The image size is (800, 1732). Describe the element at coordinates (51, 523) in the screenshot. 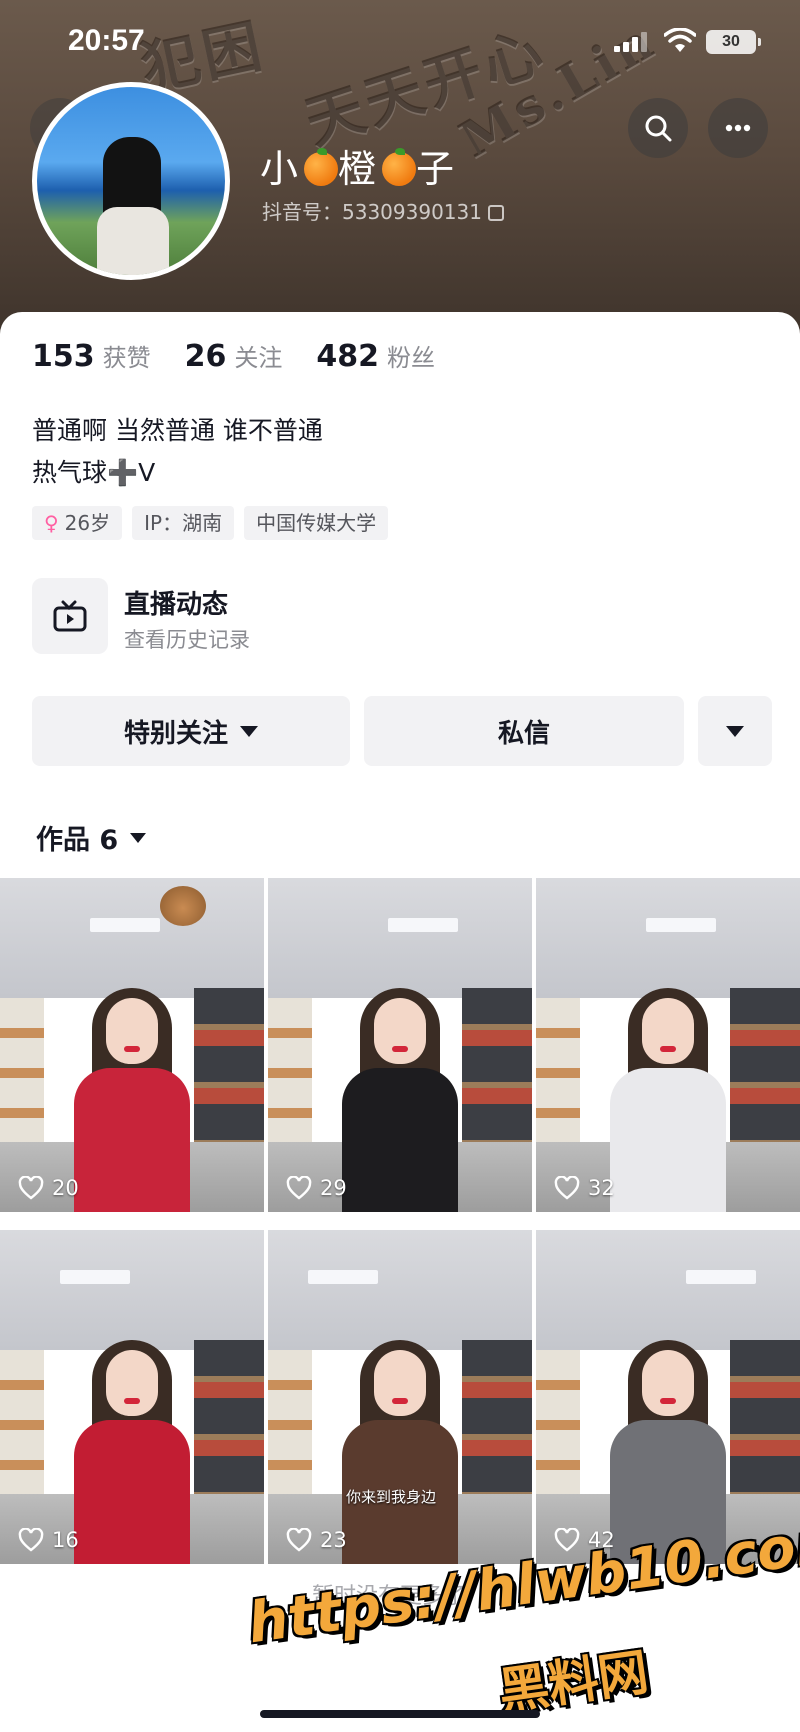

I see `female-icon: ♀` at that location.